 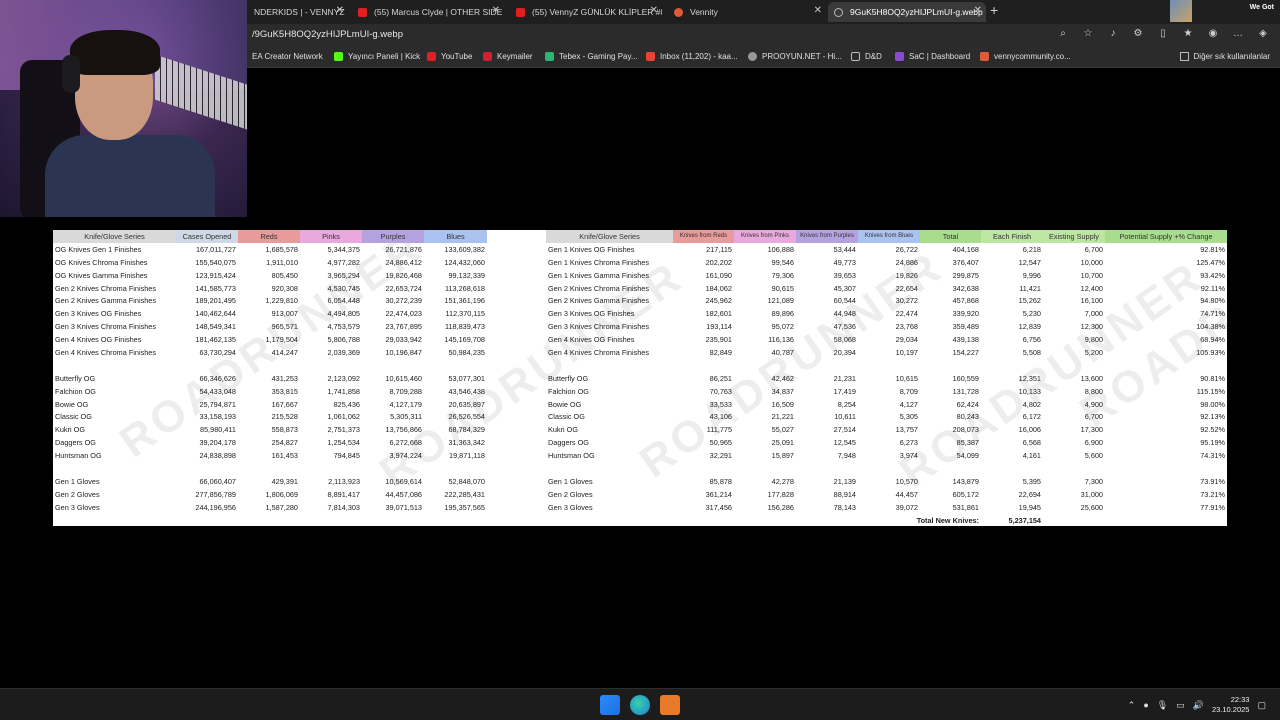 I want to click on zoom-icon: ⌕, so click(x=1063, y=33).